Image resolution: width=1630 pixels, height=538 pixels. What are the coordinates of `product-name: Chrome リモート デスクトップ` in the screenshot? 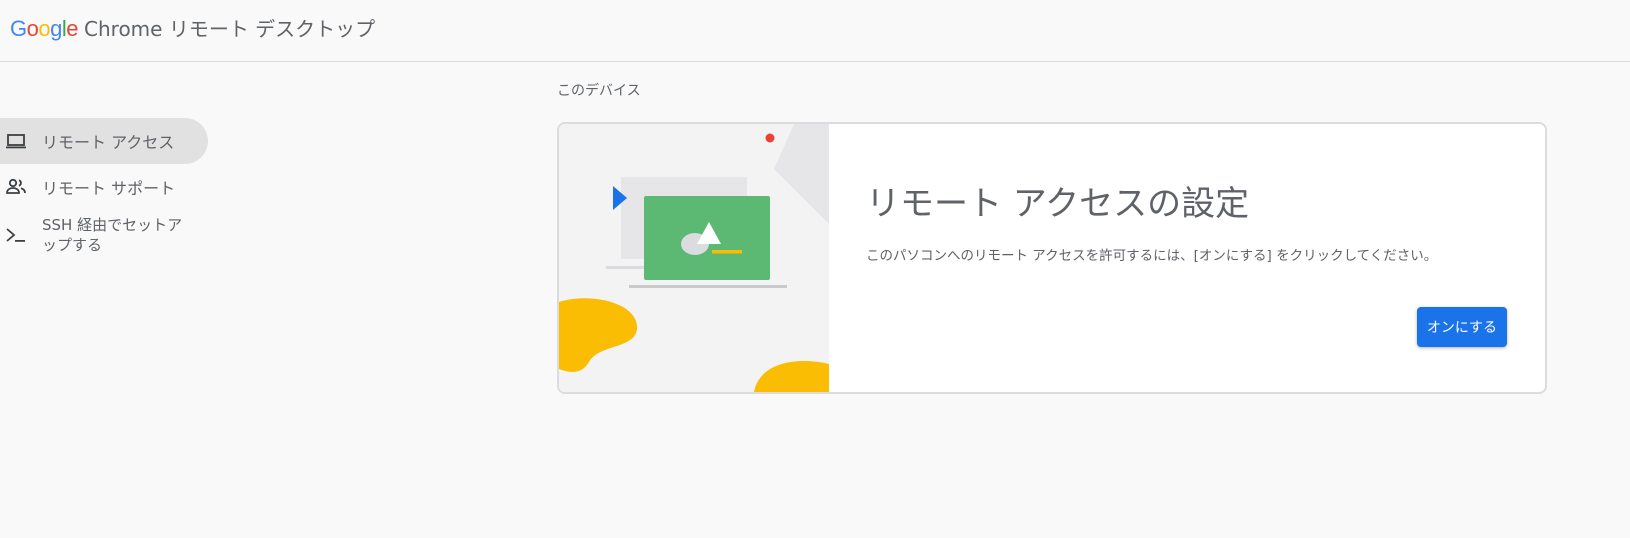 It's located at (230, 29).